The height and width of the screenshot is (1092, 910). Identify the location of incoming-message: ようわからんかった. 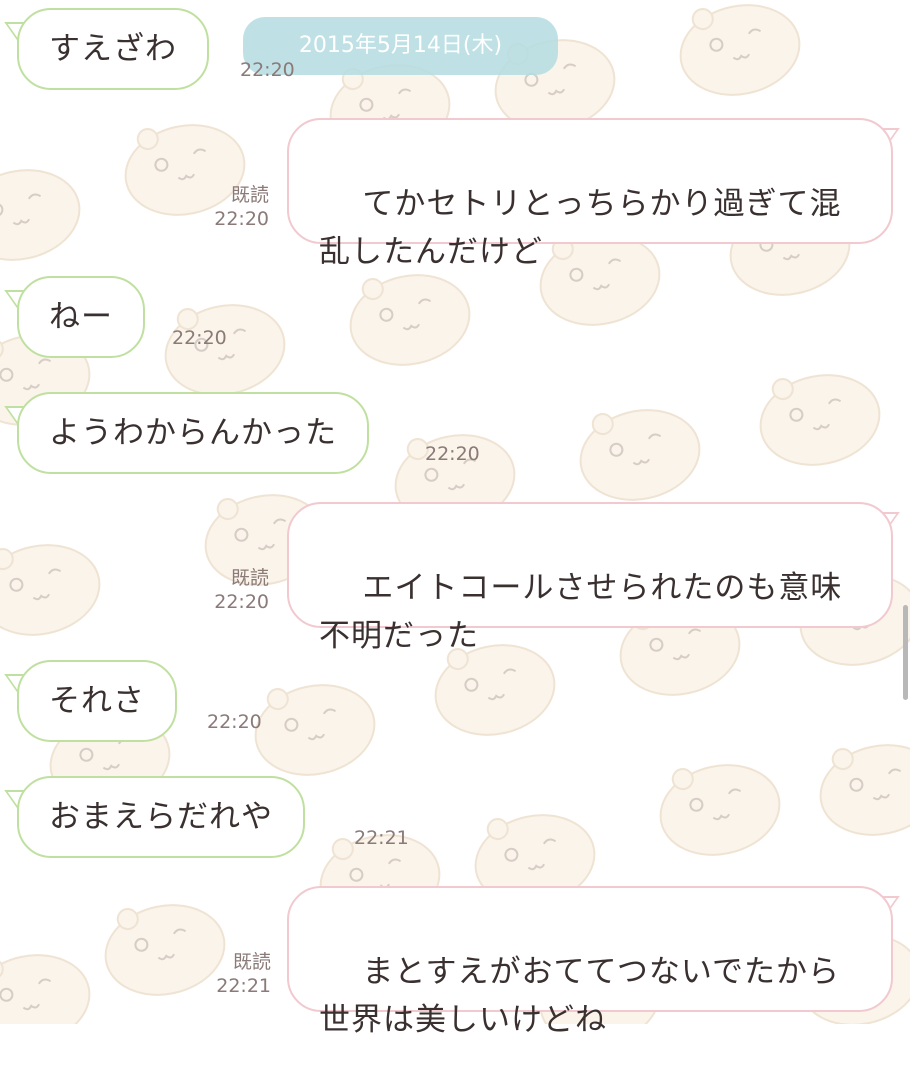
(193, 433).